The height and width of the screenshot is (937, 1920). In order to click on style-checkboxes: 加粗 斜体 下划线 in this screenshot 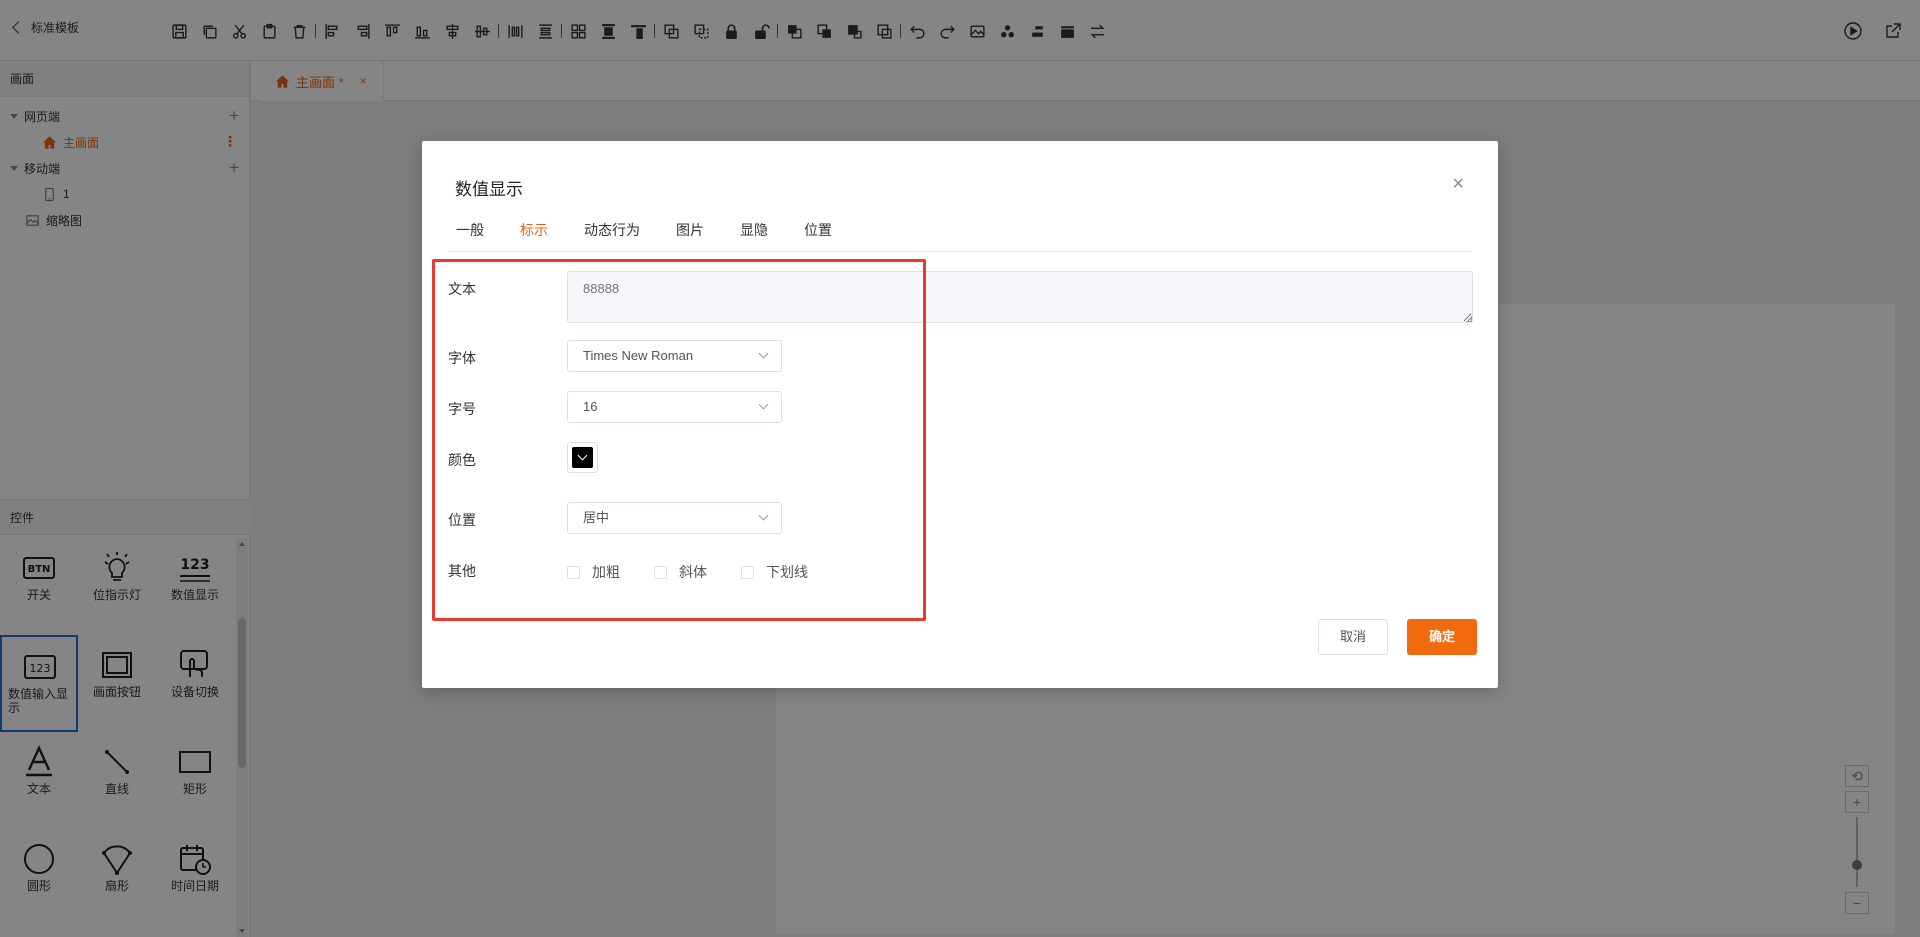, I will do `click(704, 572)`.